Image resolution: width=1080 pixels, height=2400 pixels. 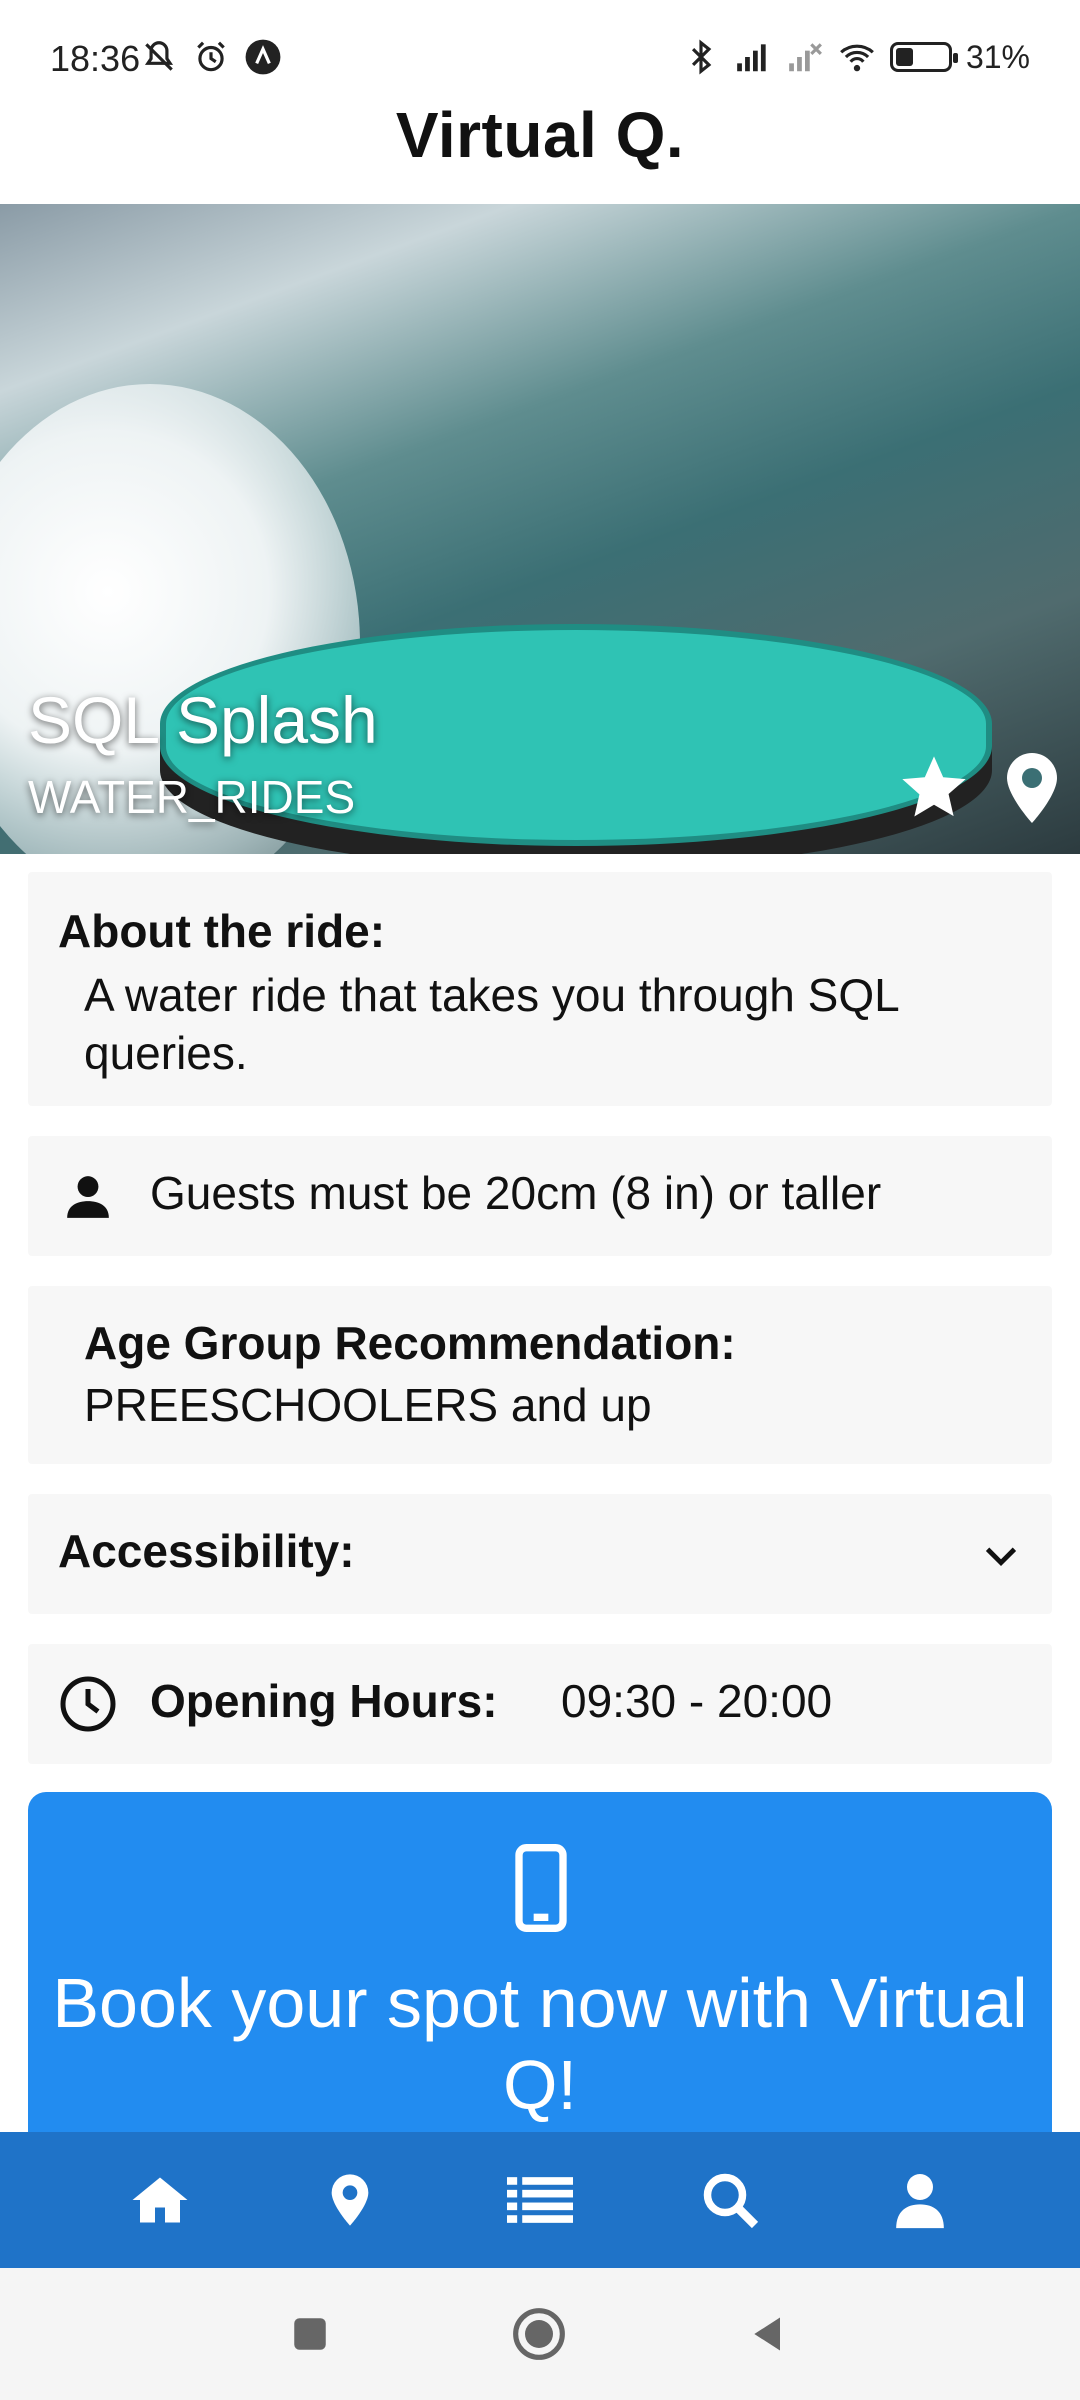 I want to click on alarm-icon, so click(x=211, y=56).